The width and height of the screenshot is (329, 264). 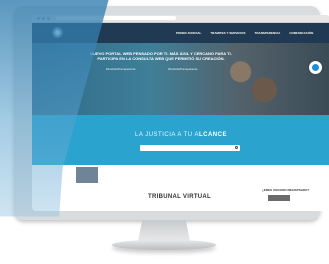 I want to click on register-question: ¿ERES USUARIO REGISTRADO?, so click(x=286, y=190).